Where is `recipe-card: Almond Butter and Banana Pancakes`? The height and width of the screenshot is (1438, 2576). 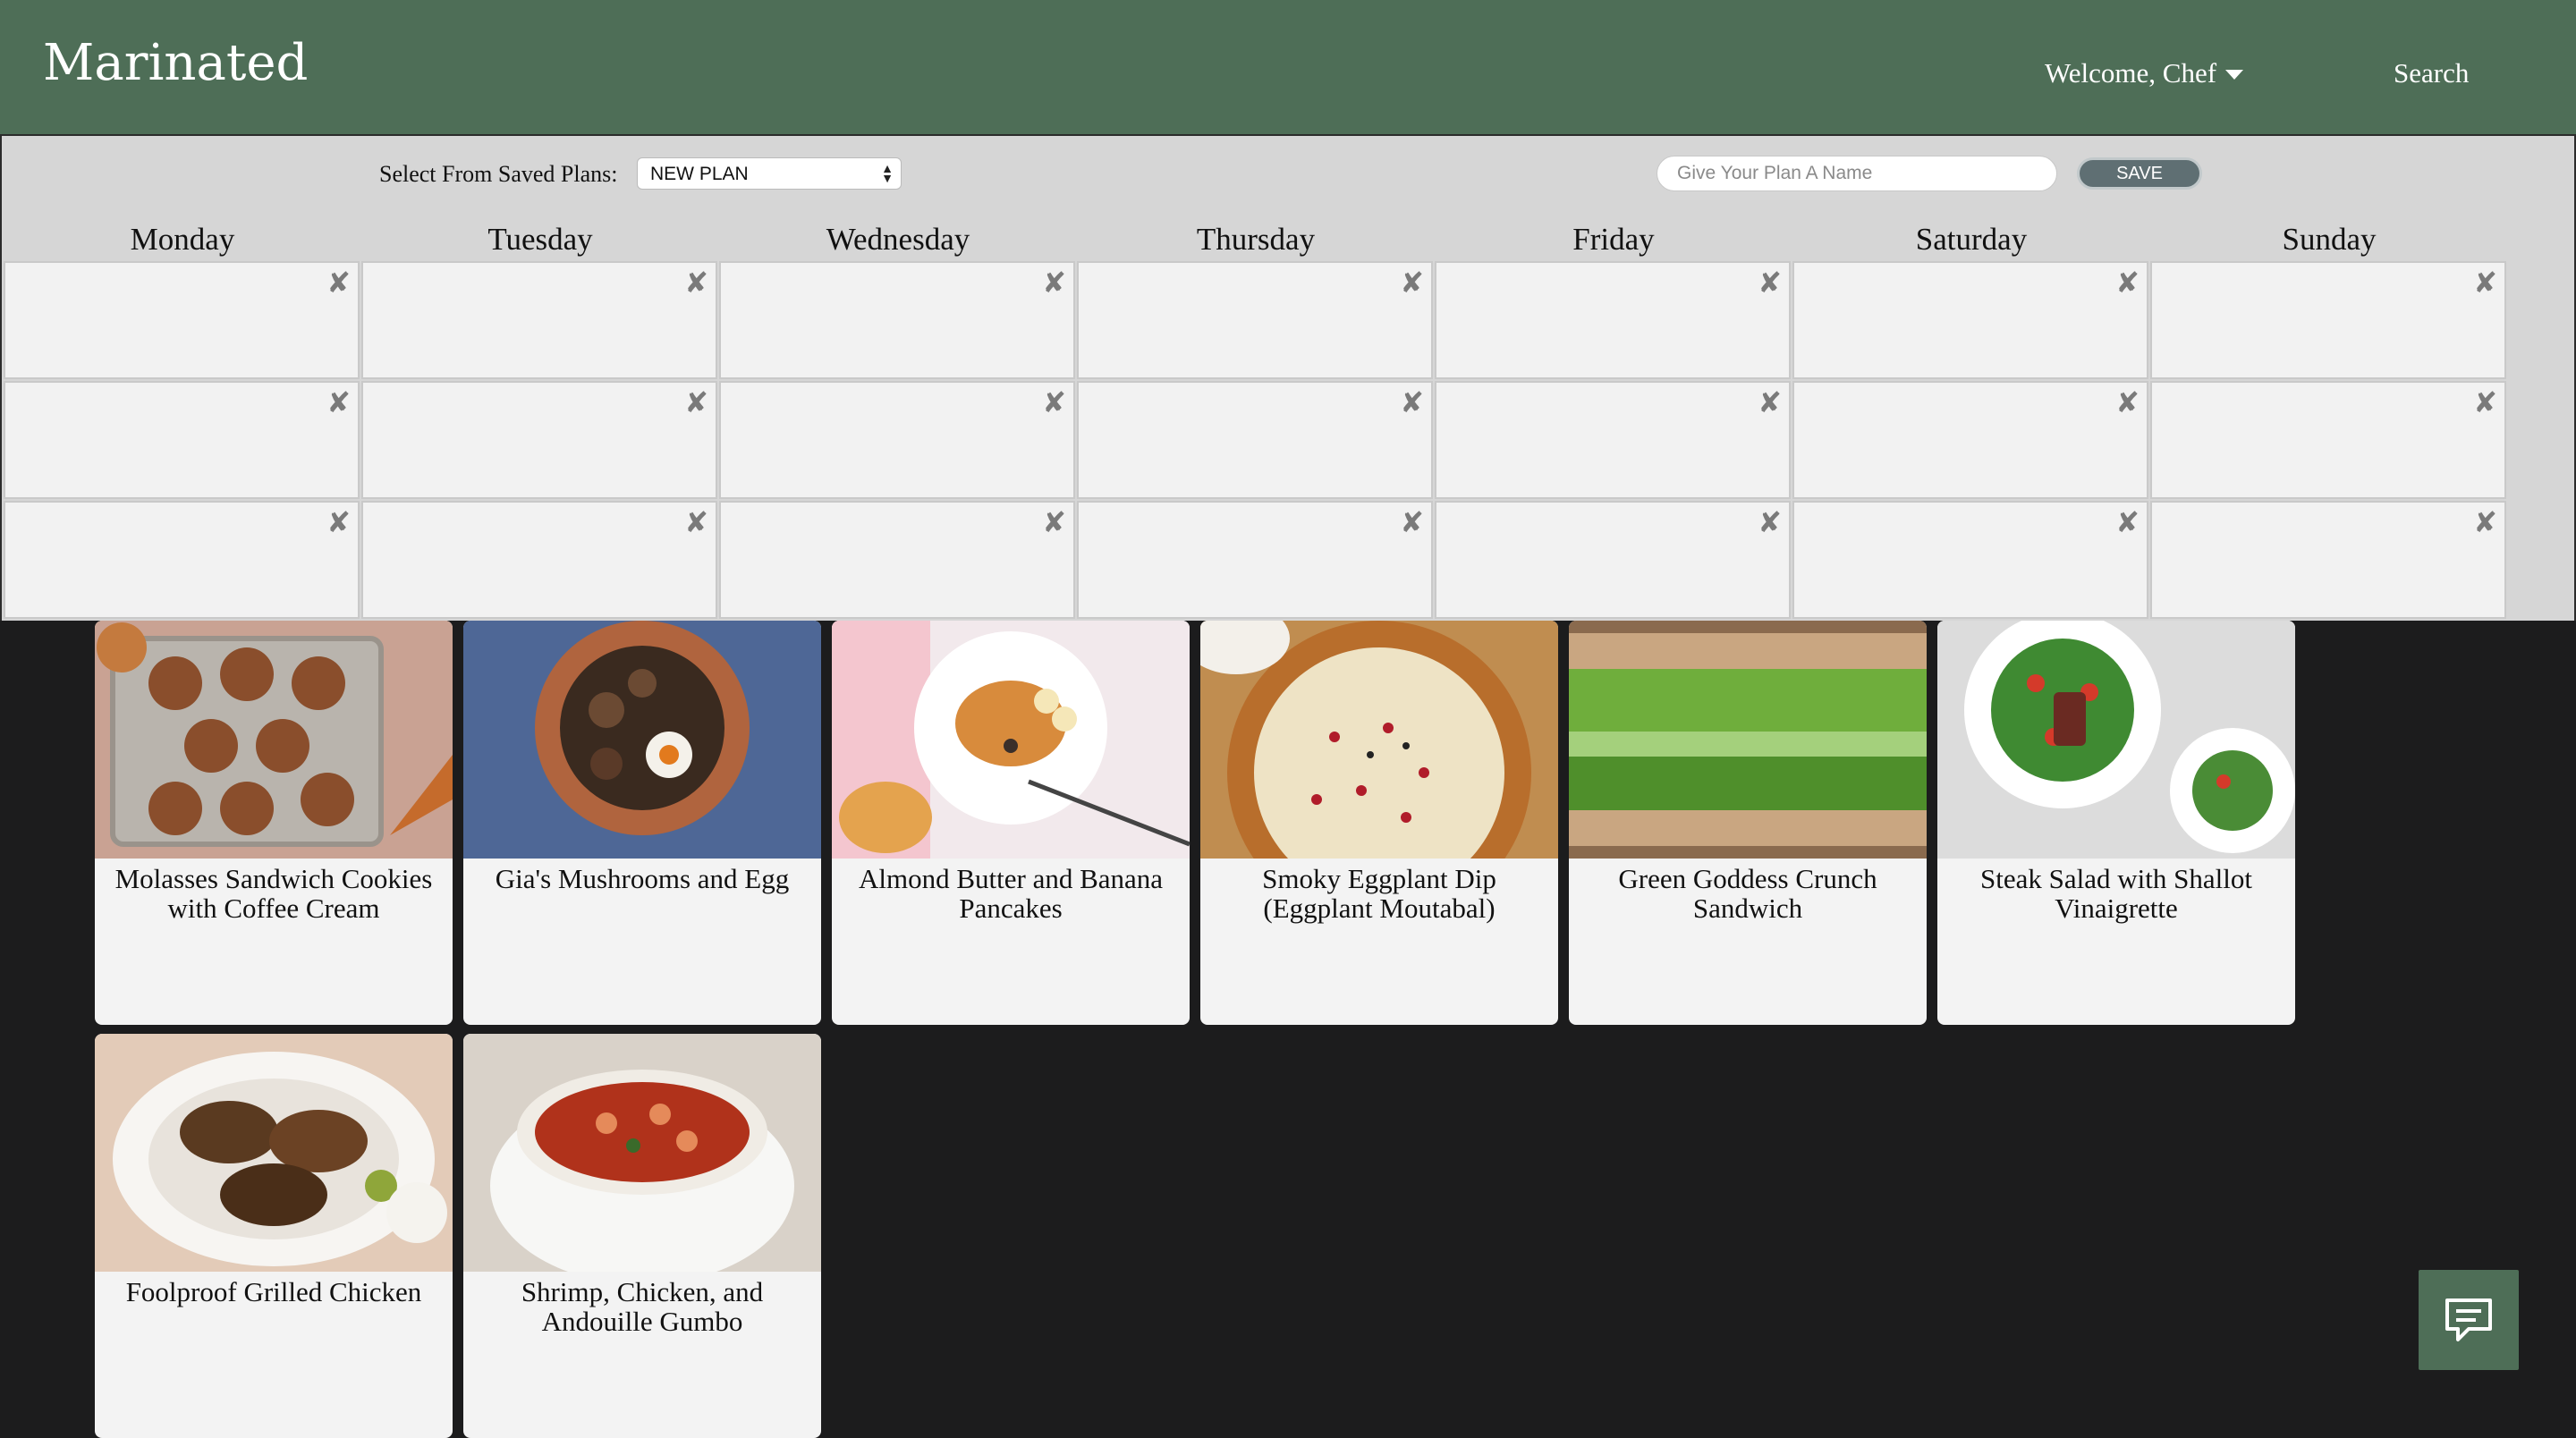 recipe-card: Almond Butter and Banana Pancakes is located at coordinates (1011, 823).